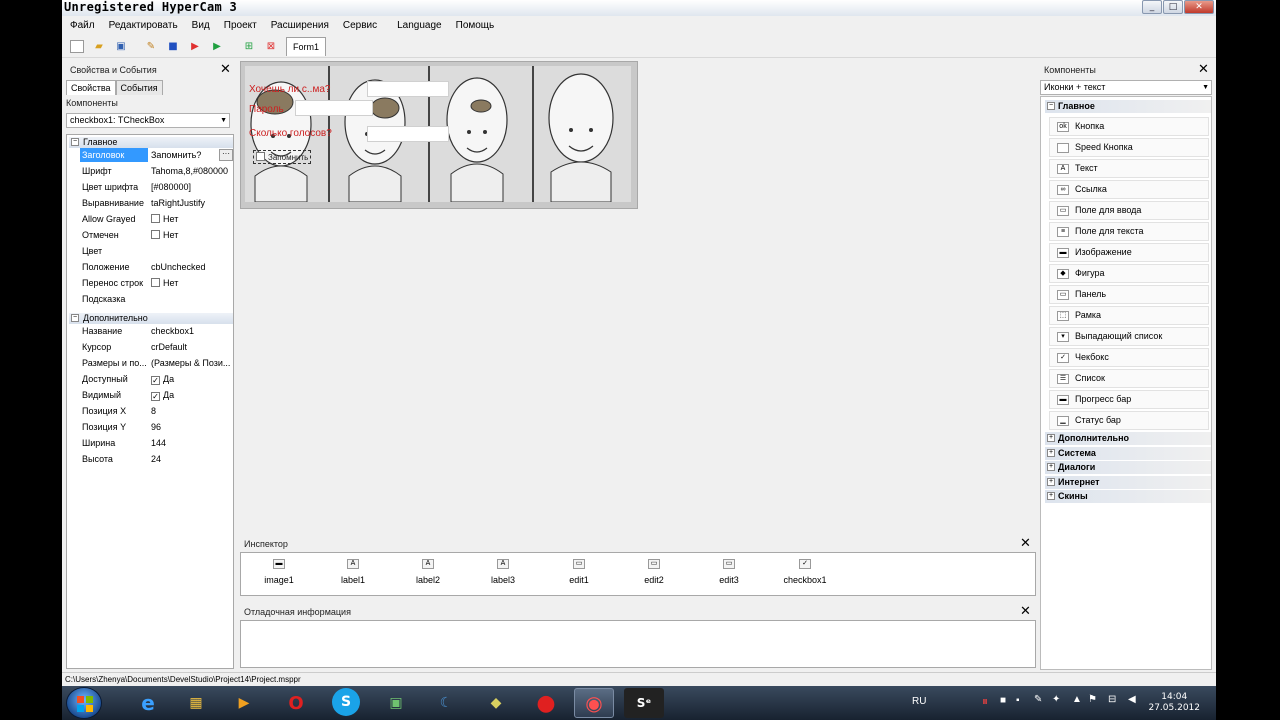 Image resolution: width=1280 pixels, height=720 pixels. I want to click on menu-extensions: Расширения, so click(299, 25).